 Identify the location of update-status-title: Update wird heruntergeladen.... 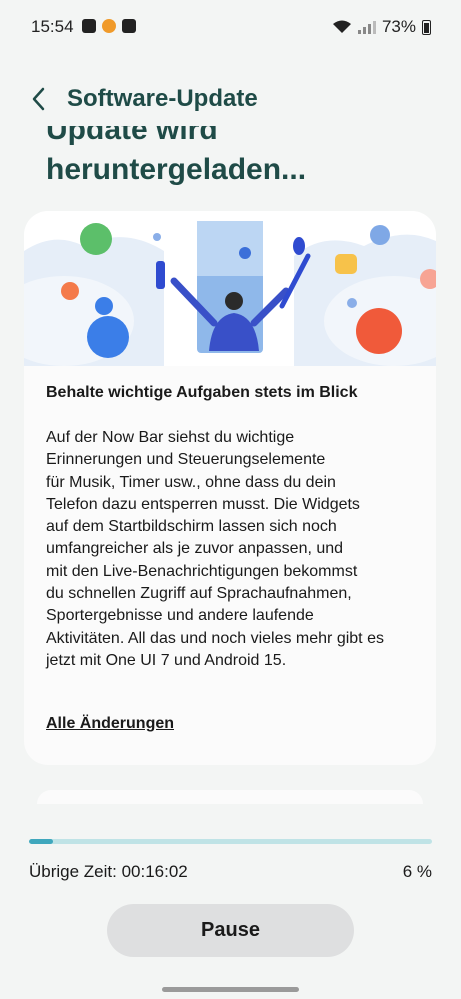
(236, 162).